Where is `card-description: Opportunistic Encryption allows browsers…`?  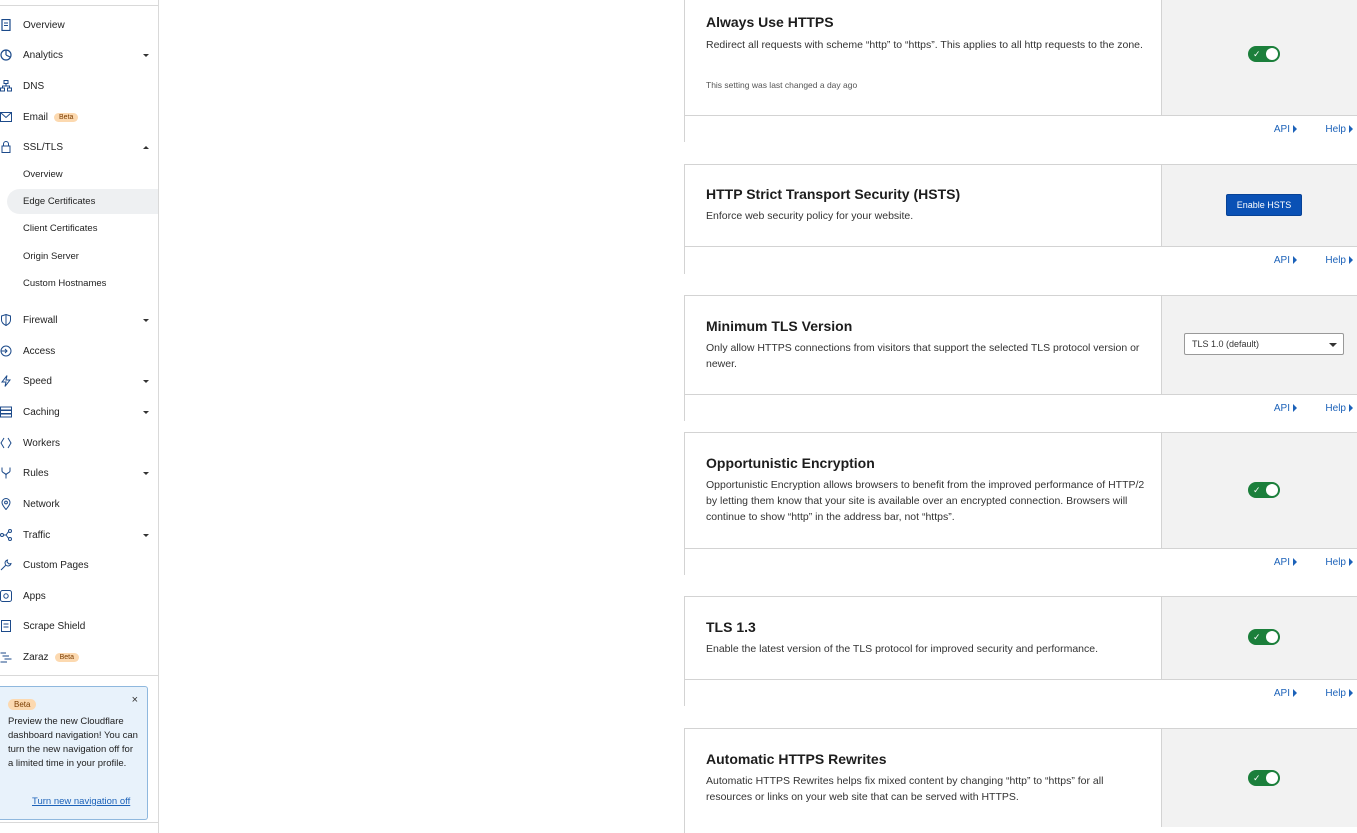 card-description: Opportunistic Encryption allows browsers… is located at coordinates (925, 501).